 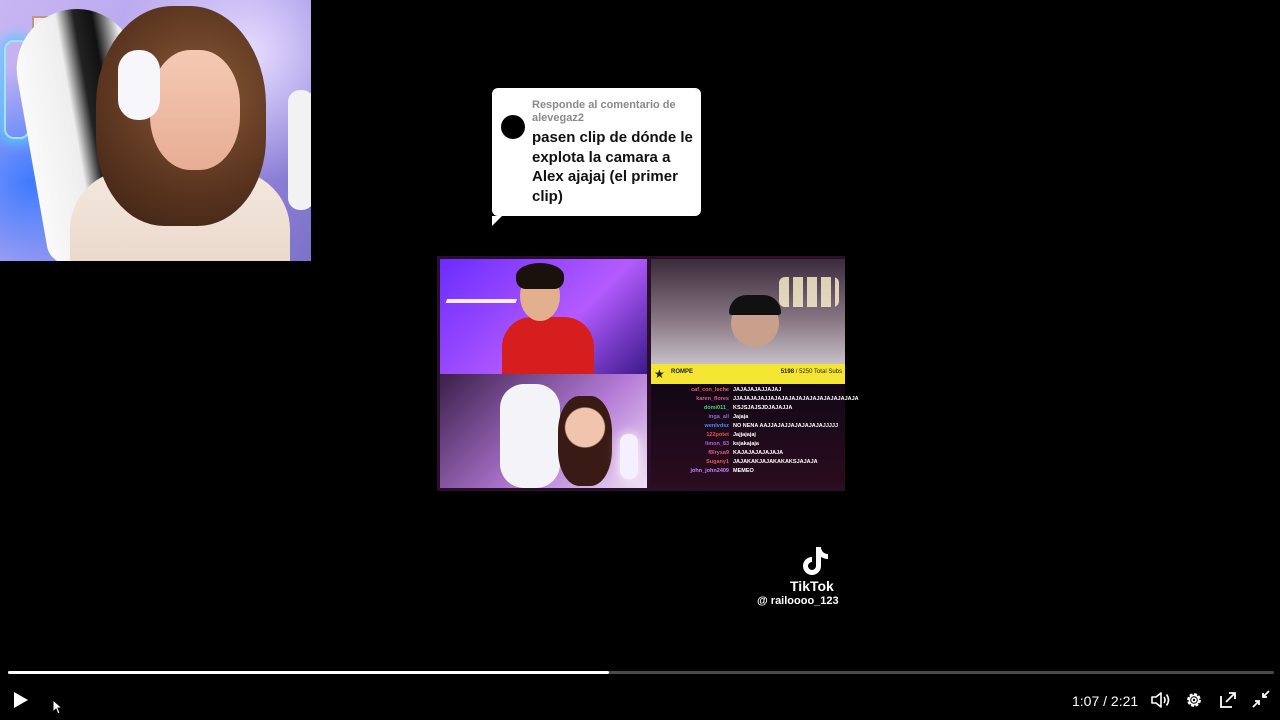 I want to click on red-shirt, so click(x=548, y=345).